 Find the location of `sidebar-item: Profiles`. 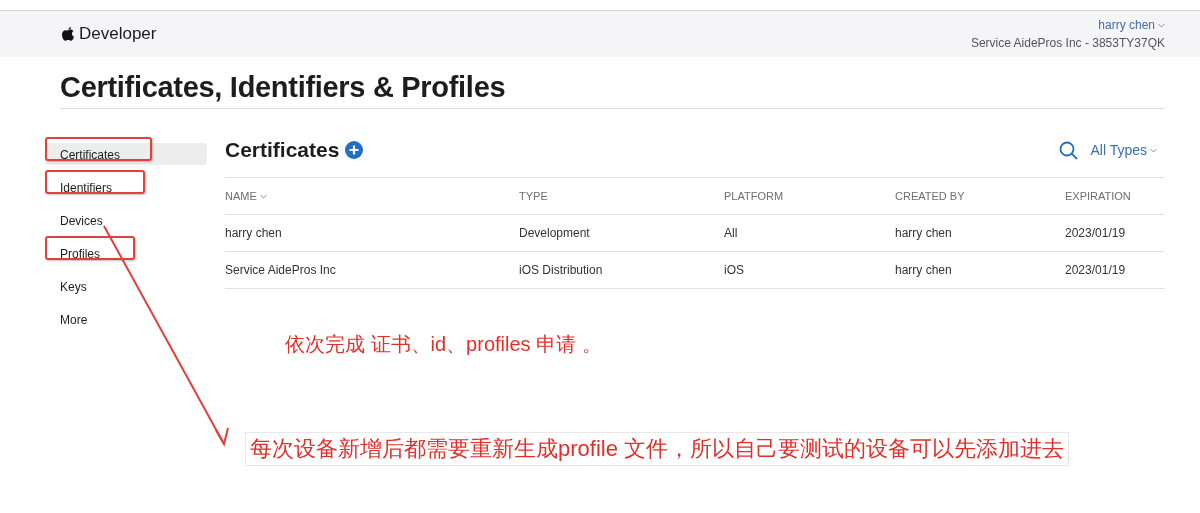

sidebar-item: Profiles is located at coordinates (126, 253).